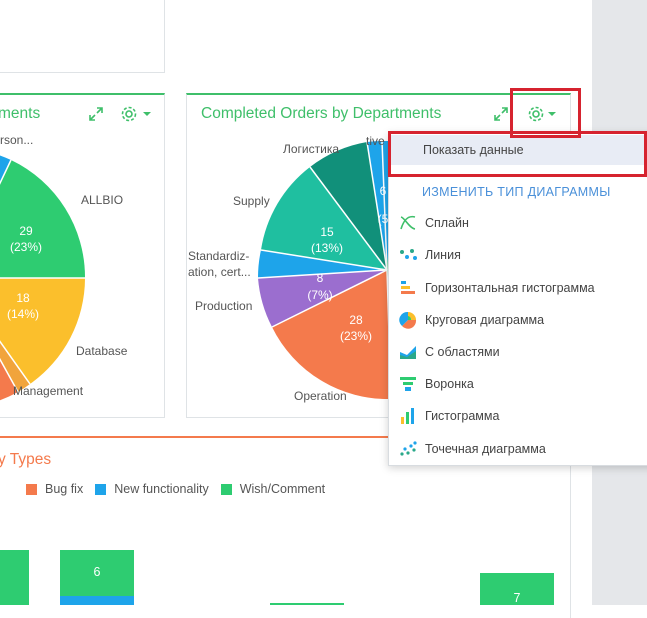 The image size is (647, 618). Describe the element at coordinates (48, 391) in the screenshot. I see `left-label-management: Management` at that location.